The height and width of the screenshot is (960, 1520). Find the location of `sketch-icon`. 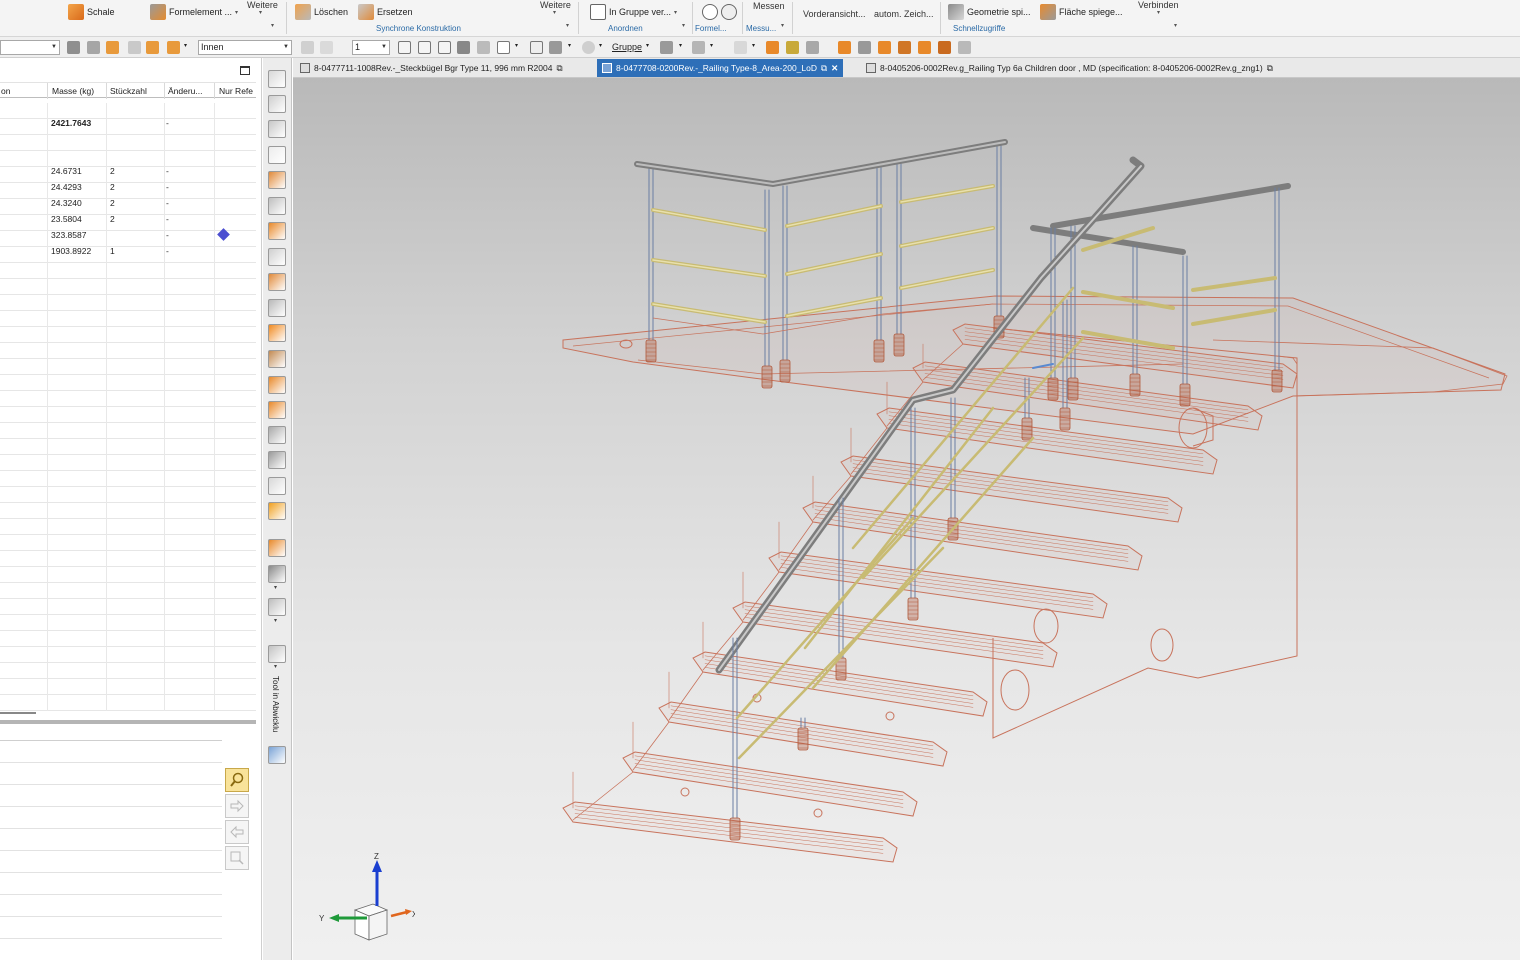

sketch-icon is located at coordinates (277, 257).